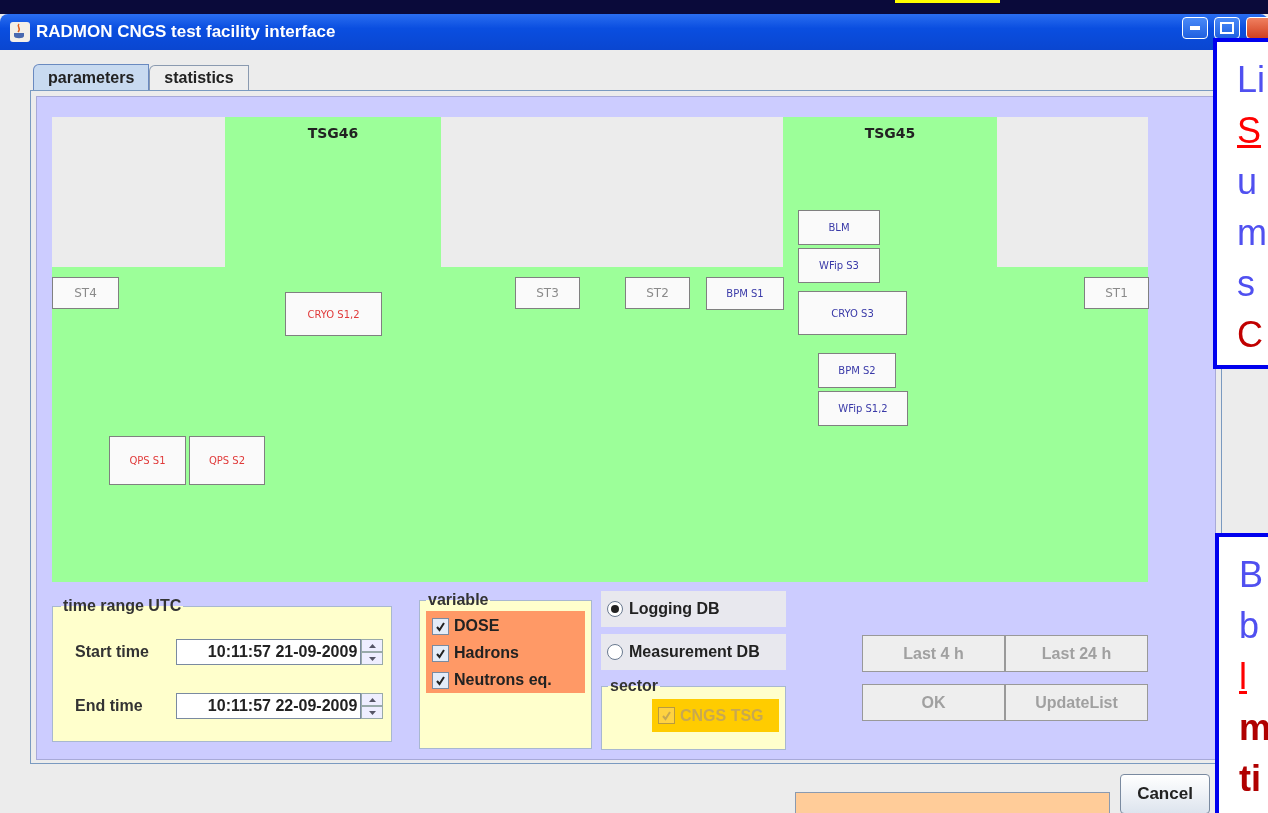 This screenshot has width=1268, height=813. Describe the element at coordinates (122, 606) in the screenshot. I see `group-title: time range UTC` at that location.